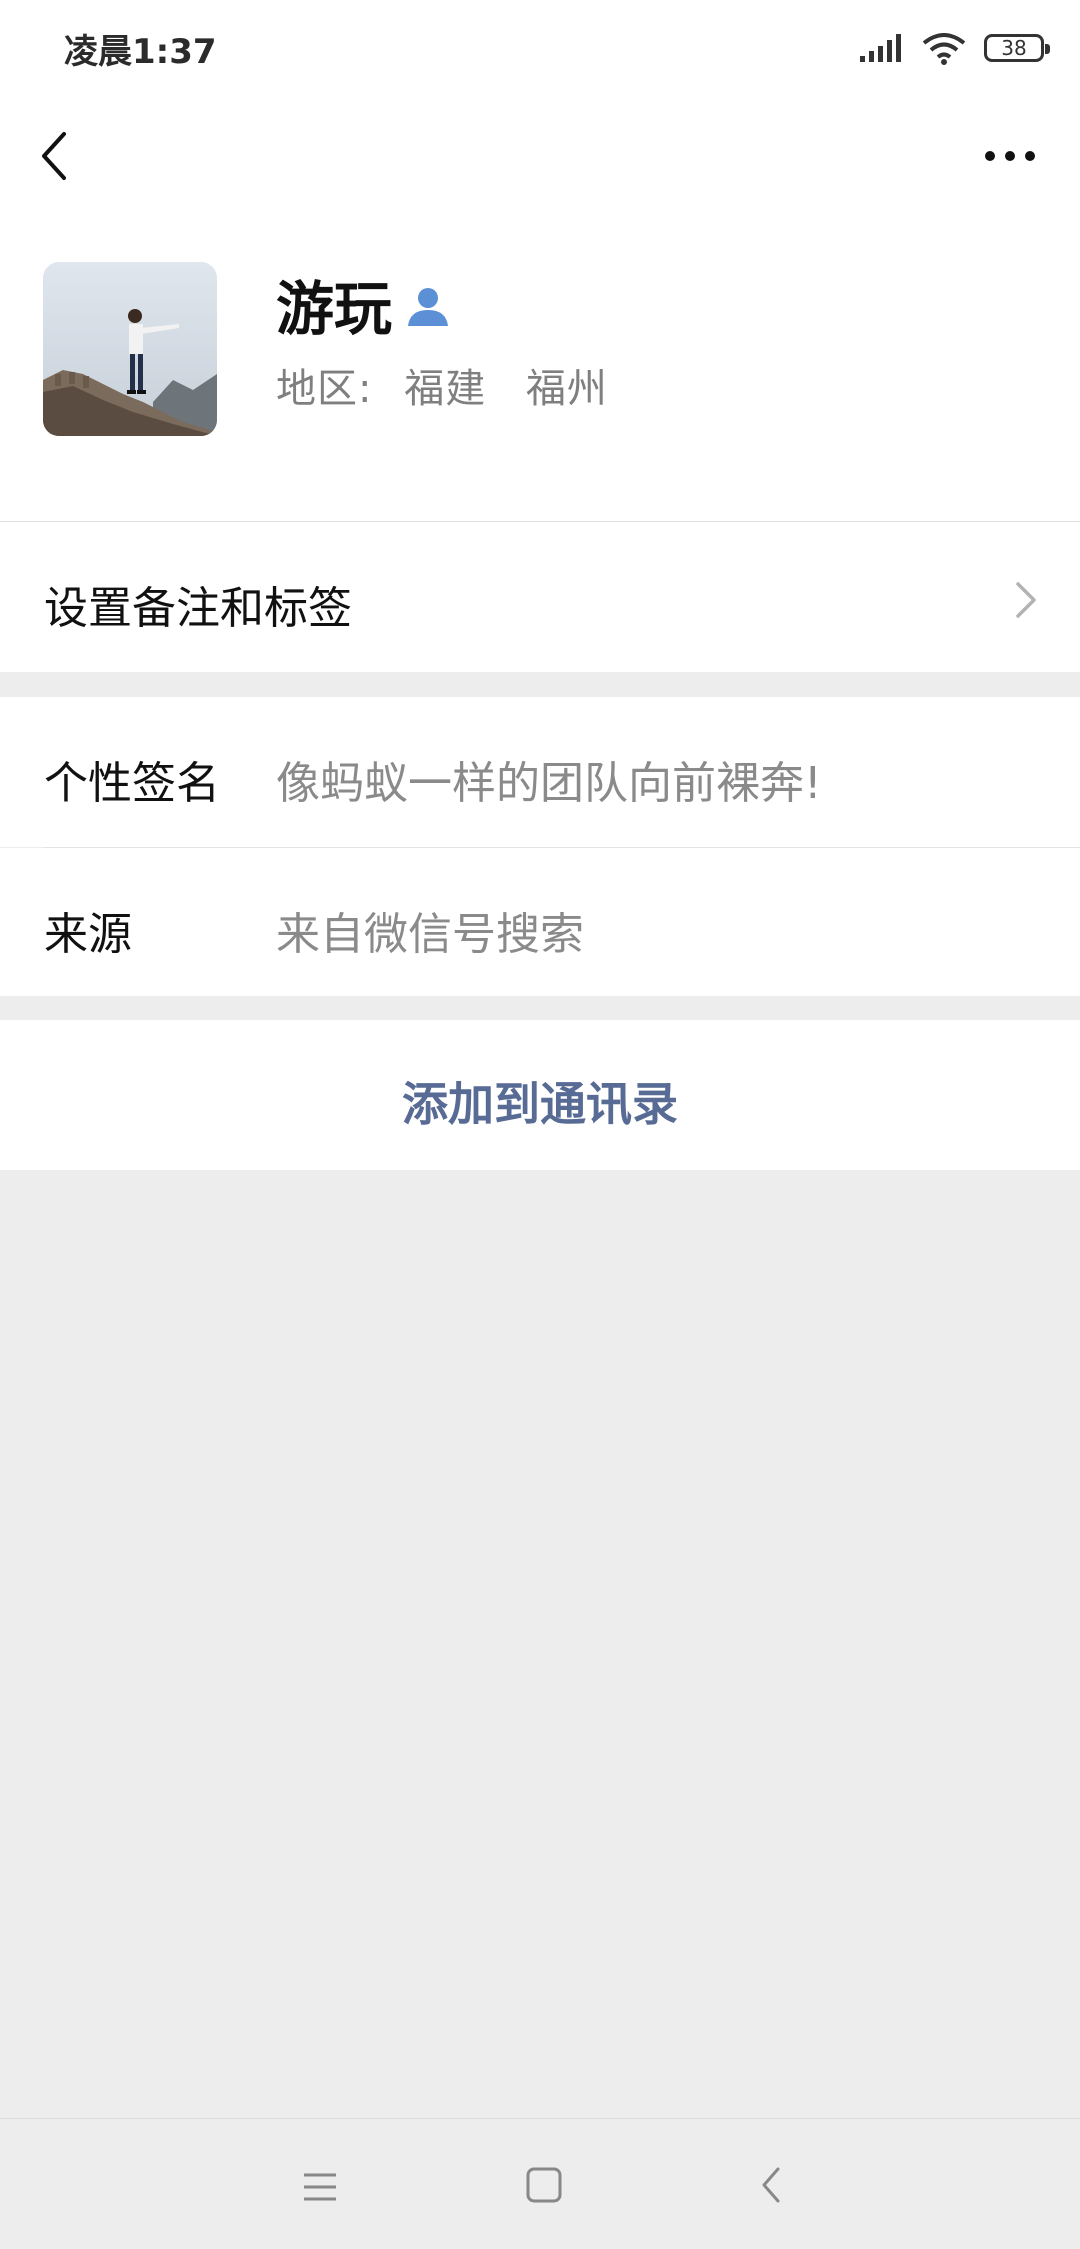  What do you see at coordinates (540, 597) in the screenshot?
I see `settings-remarks-tags-row: 设置备注和标签` at bounding box center [540, 597].